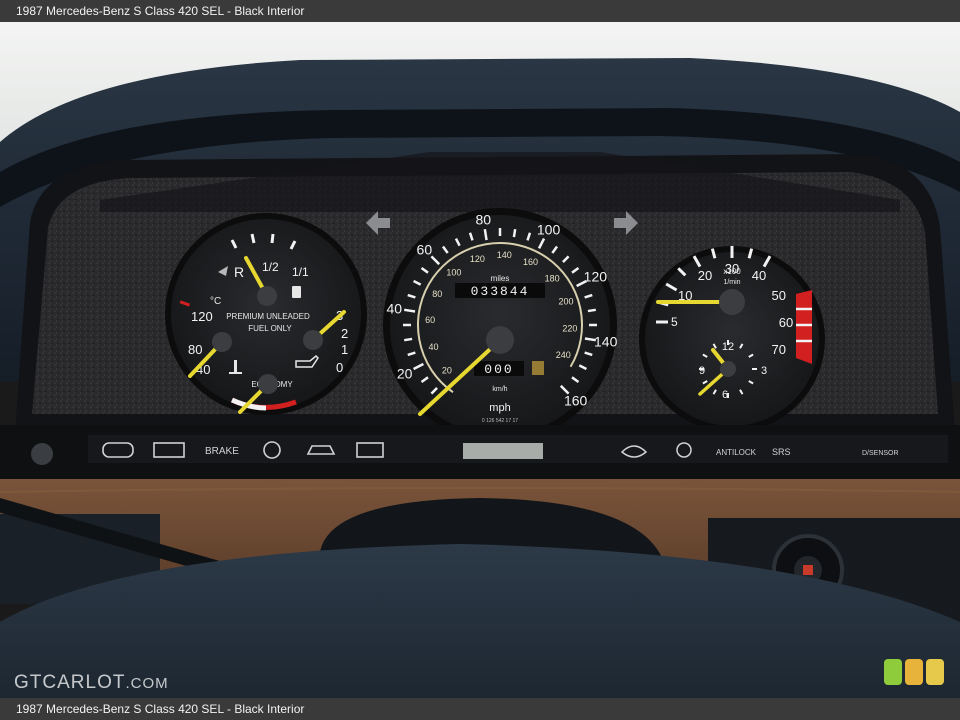 The image size is (960, 720). Describe the element at coordinates (569, 329) in the screenshot. I see `kmh-mark-220: 220` at that location.